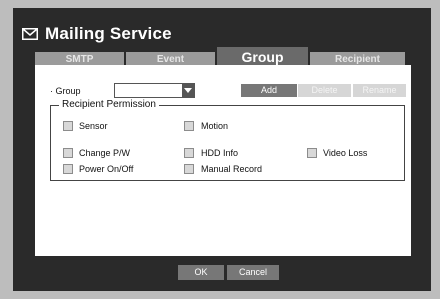 The image size is (440, 299). What do you see at coordinates (232, 169) in the screenshot?
I see `manual-record-label: Manual Record` at bounding box center [232, 169].